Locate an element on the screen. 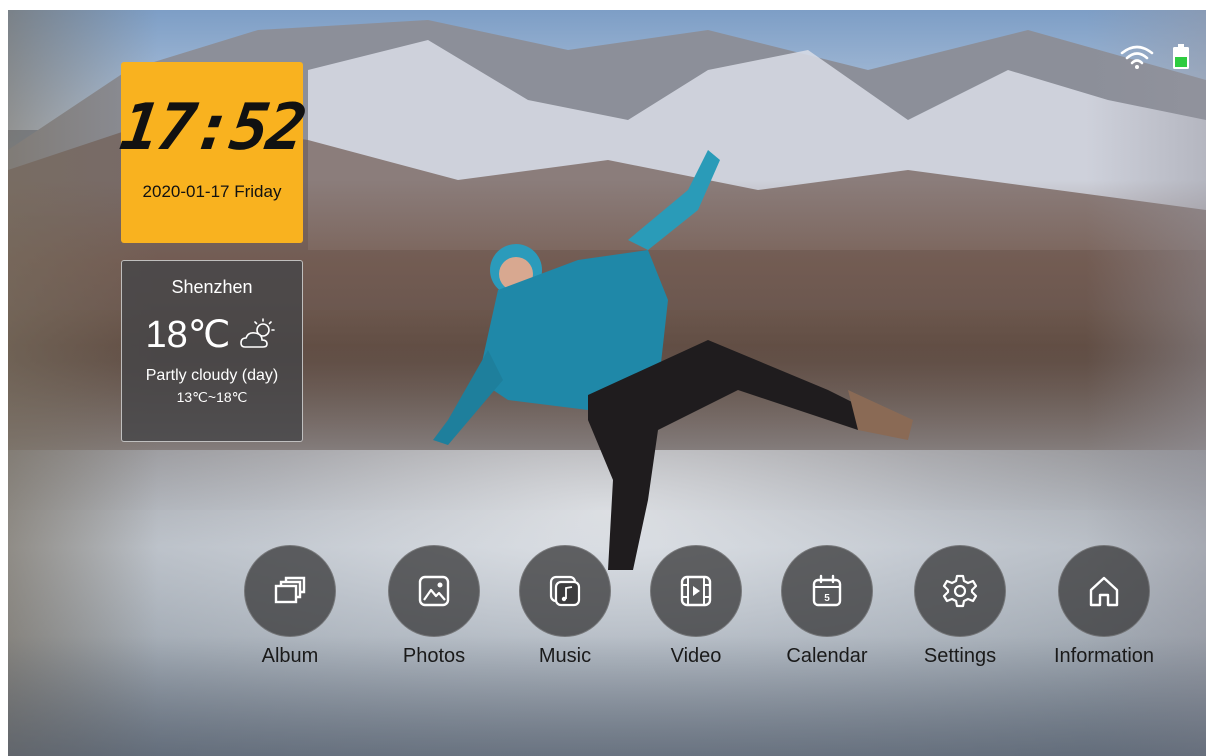 The image size is (1206, 756). album-icon is located at coordinates (290, 590).